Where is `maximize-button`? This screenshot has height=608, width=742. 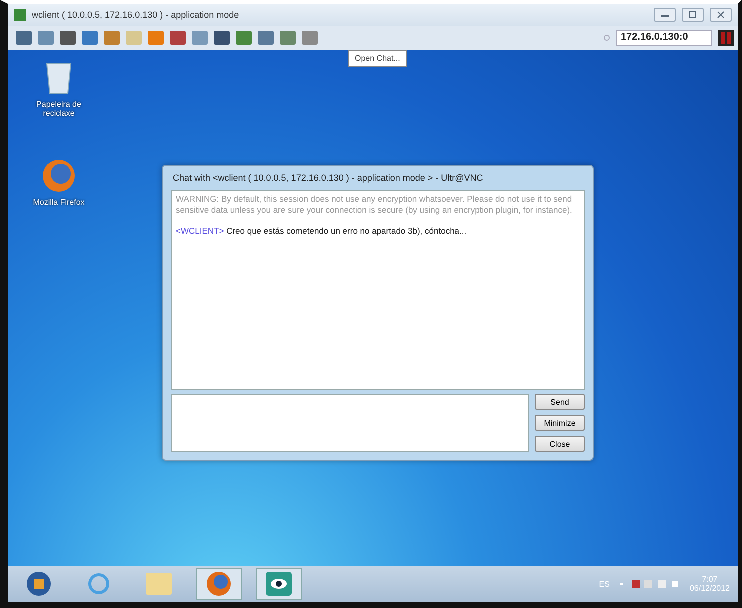
maximize-button is located at coordinates (693, 15).